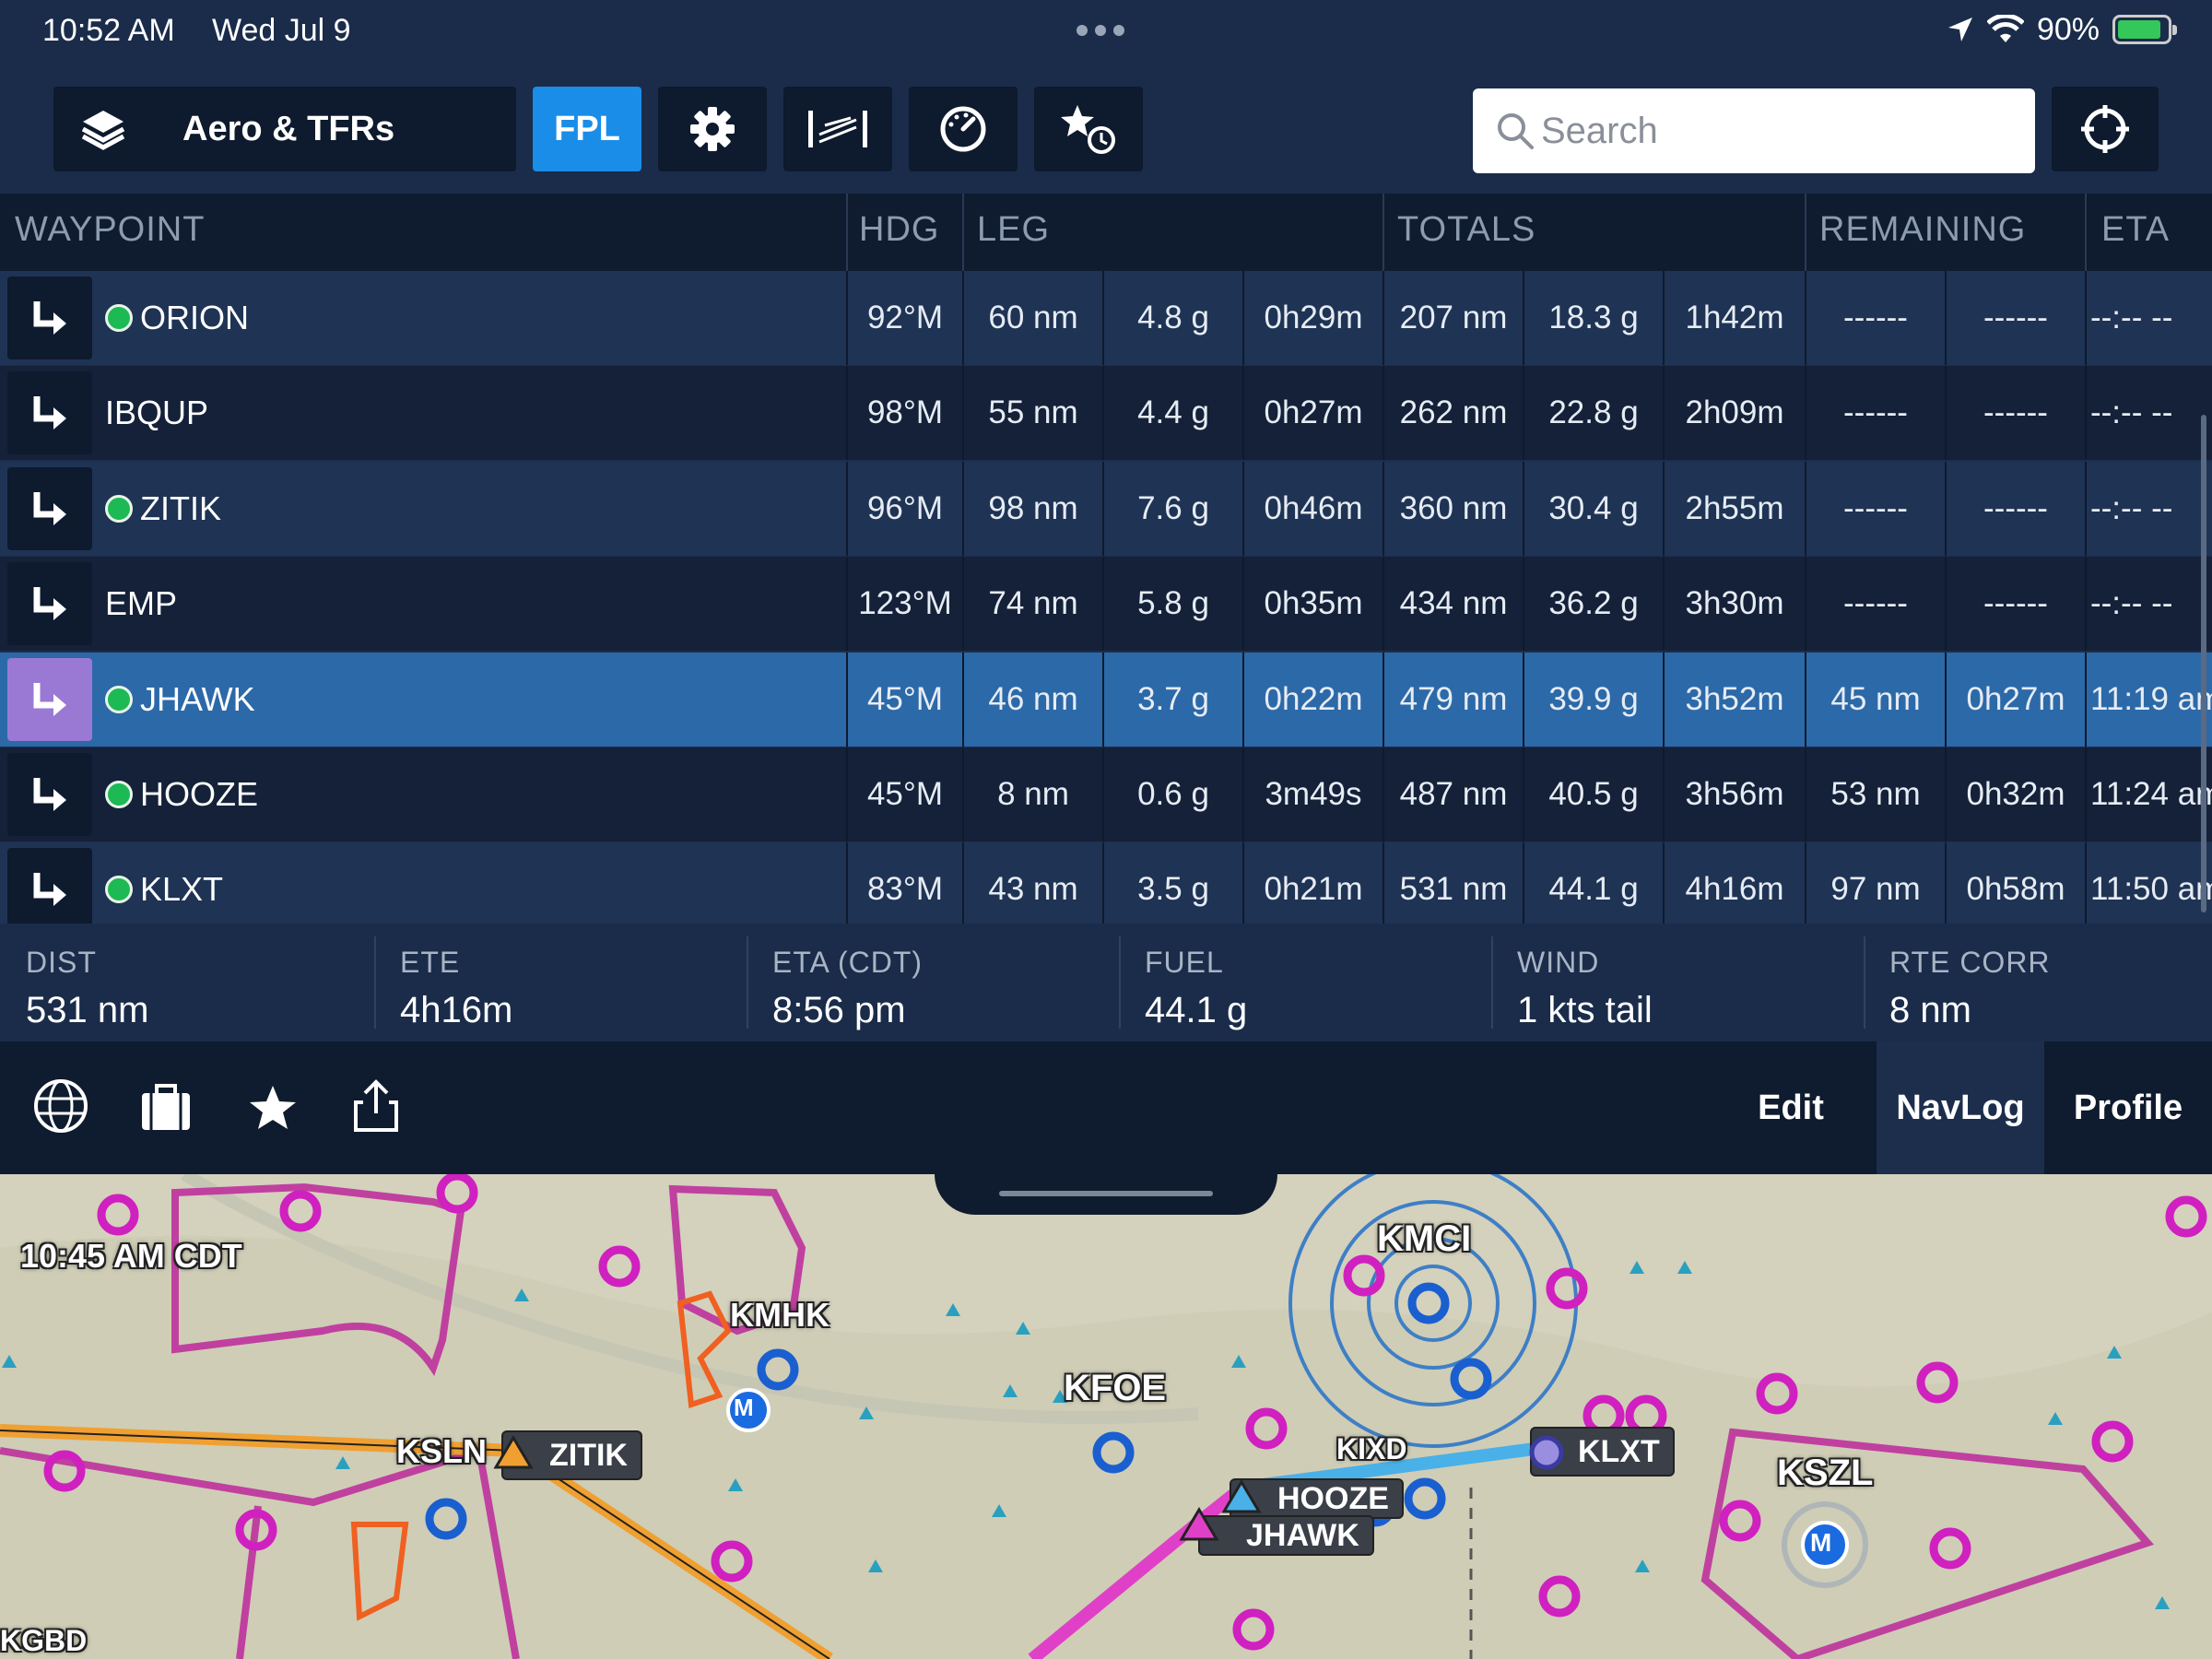  I want to click on cell-rem-time: 0h27m, so click(2015, 699).